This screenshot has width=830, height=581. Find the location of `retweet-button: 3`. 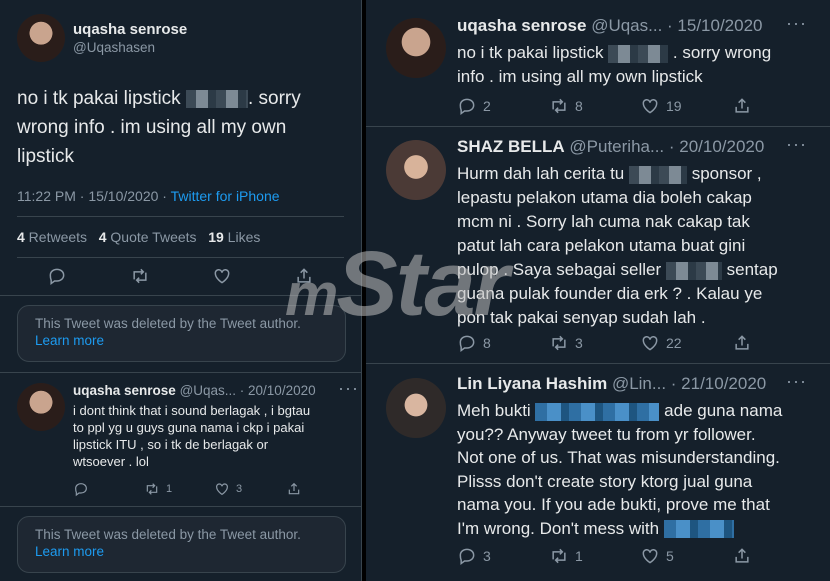

retweet-button: 3 is located at coordinates (566, 343).